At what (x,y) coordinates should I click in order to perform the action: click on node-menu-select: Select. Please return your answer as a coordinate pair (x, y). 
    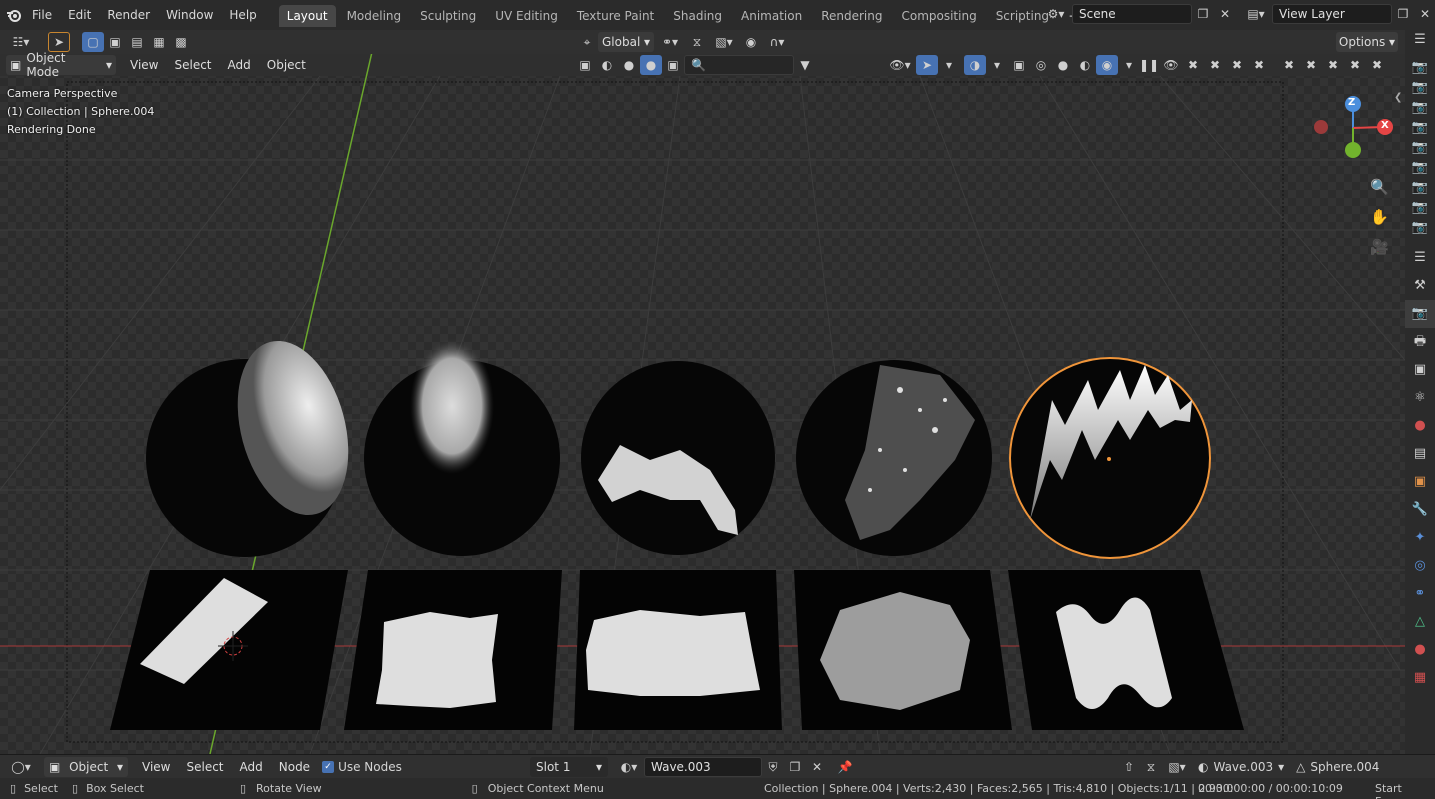
    Looking at the image, I should click on (204, 767).